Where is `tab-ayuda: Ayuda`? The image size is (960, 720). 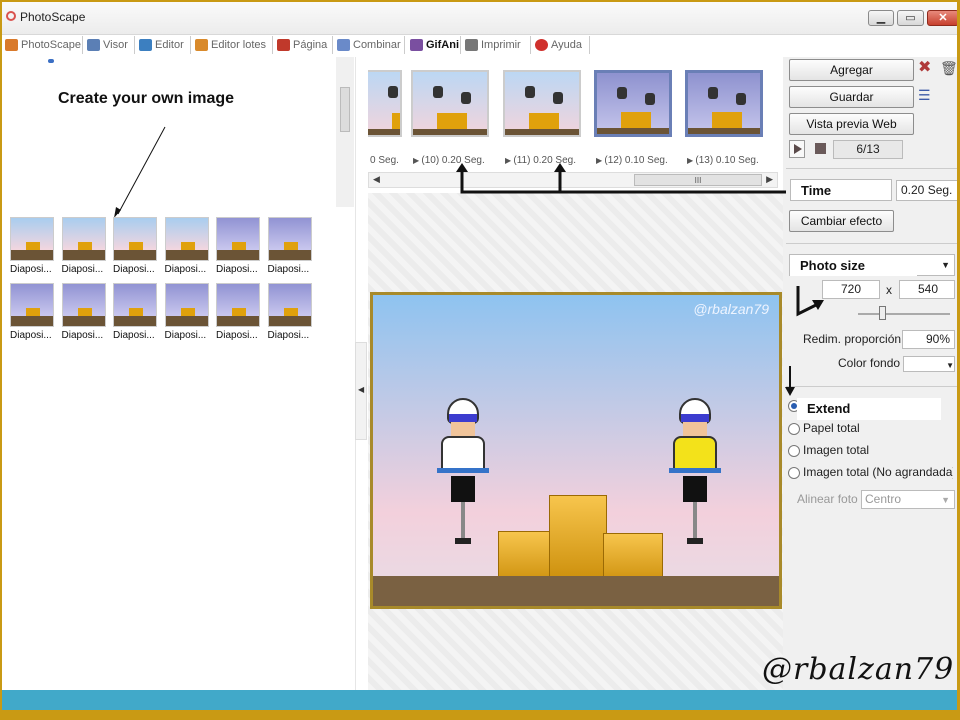 tab-ayuda: Ayuda is located at coordinates (558, 45).